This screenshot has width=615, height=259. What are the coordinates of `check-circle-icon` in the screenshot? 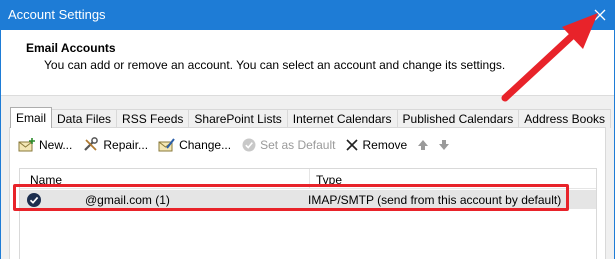 It's located at (249, 145).